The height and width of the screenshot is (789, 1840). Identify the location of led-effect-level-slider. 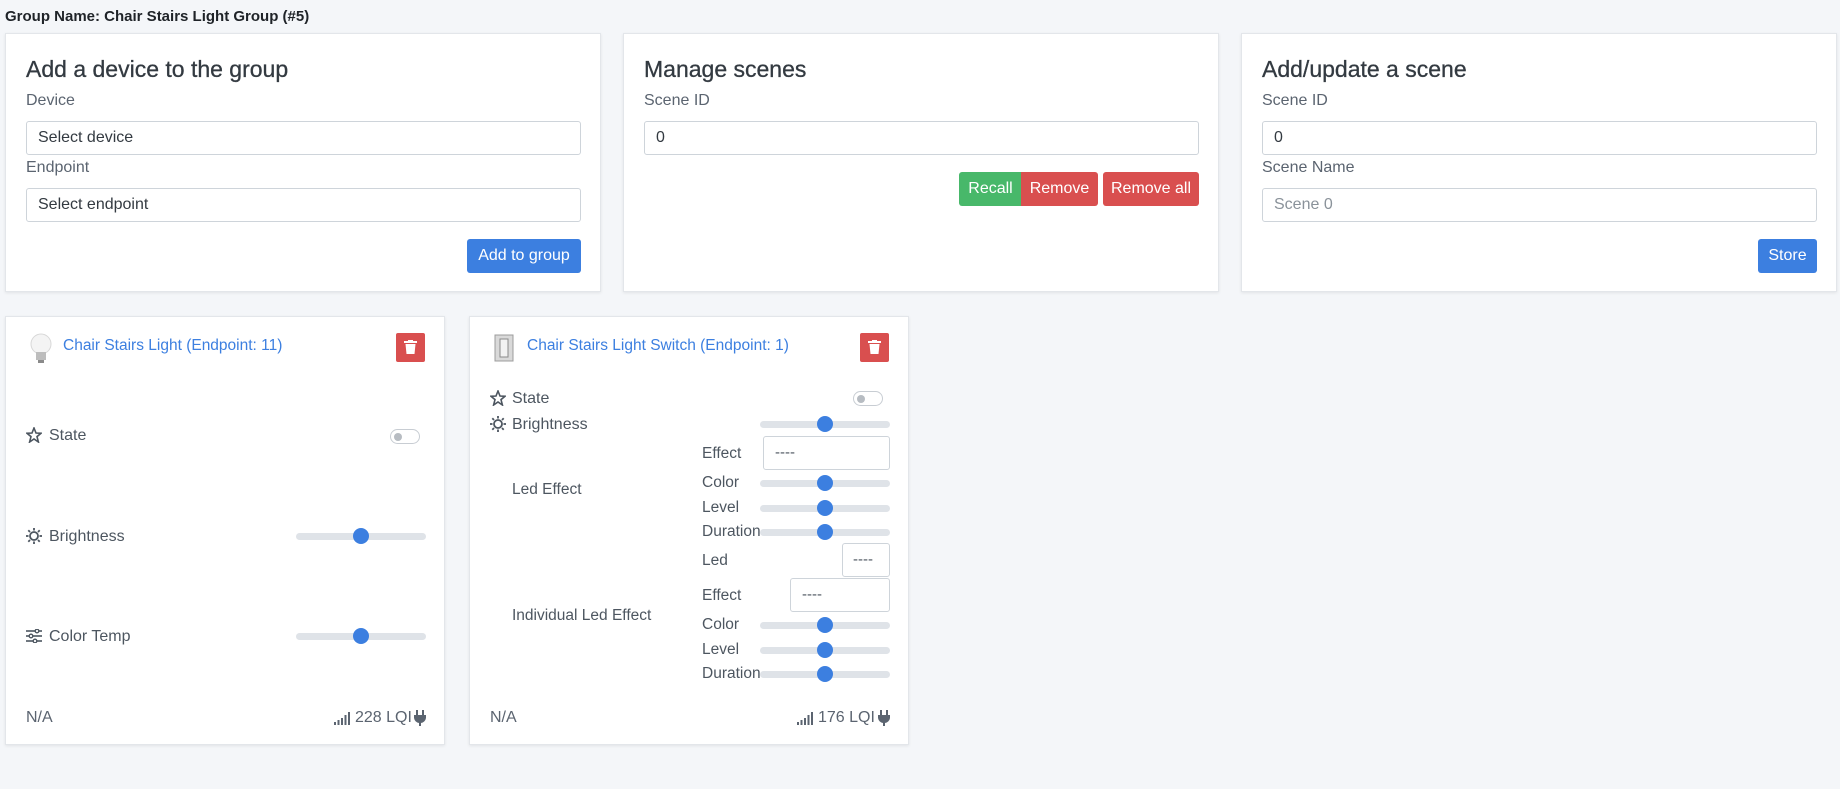
(825, 508).